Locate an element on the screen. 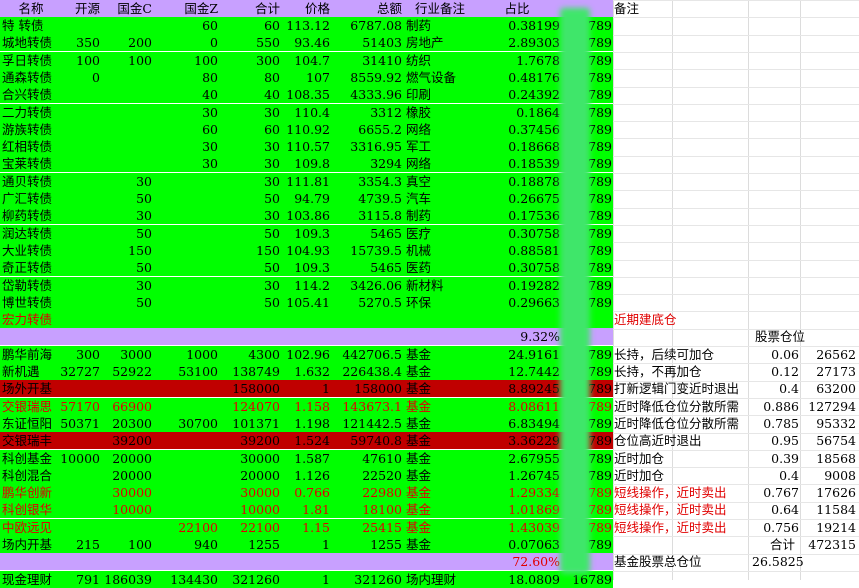 The image size is (859, 588). table-cell: 110.92 is located at coordinates (305, 129).